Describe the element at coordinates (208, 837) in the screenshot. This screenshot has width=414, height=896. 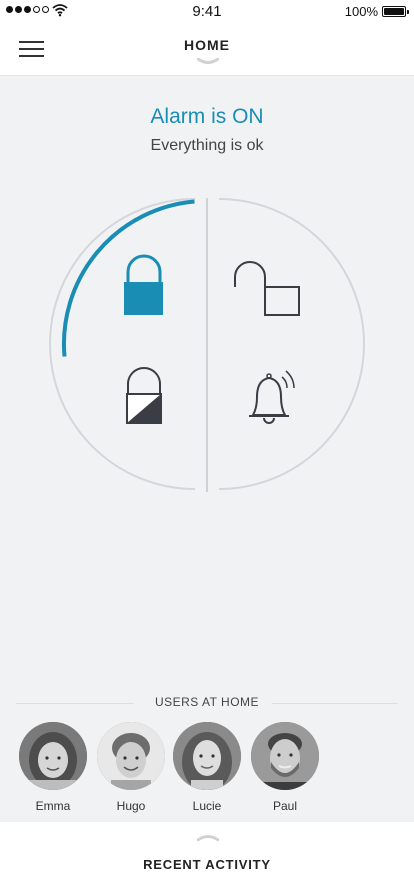
I see `chevron-up-icon` at that location.